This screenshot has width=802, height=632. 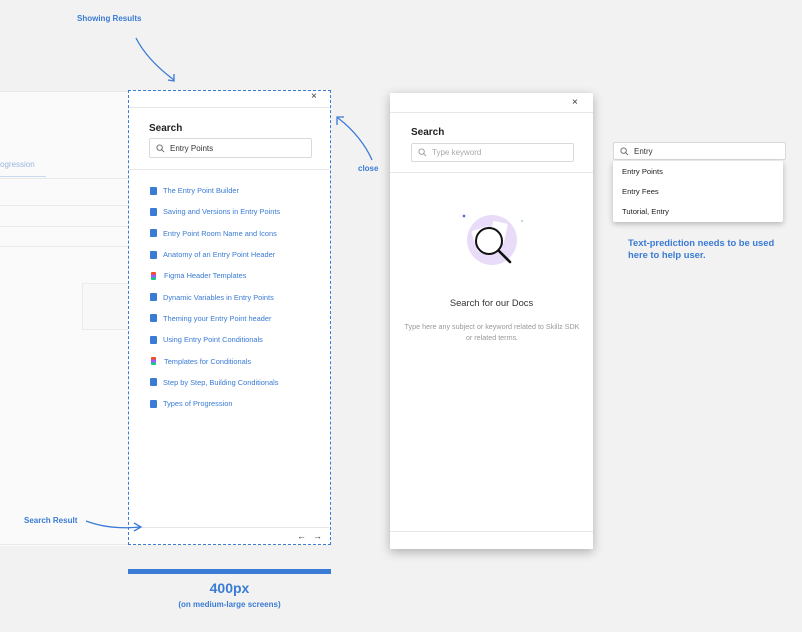 I want to click on background-tab-progression: ogression, so click(x=17, y=164).